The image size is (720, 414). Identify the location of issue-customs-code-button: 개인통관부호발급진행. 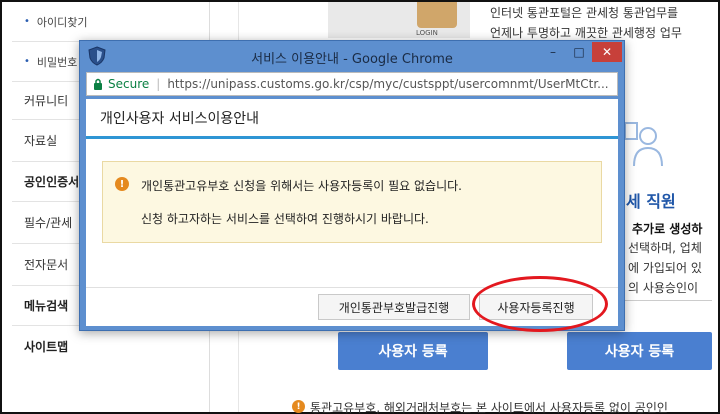
(394, 307).